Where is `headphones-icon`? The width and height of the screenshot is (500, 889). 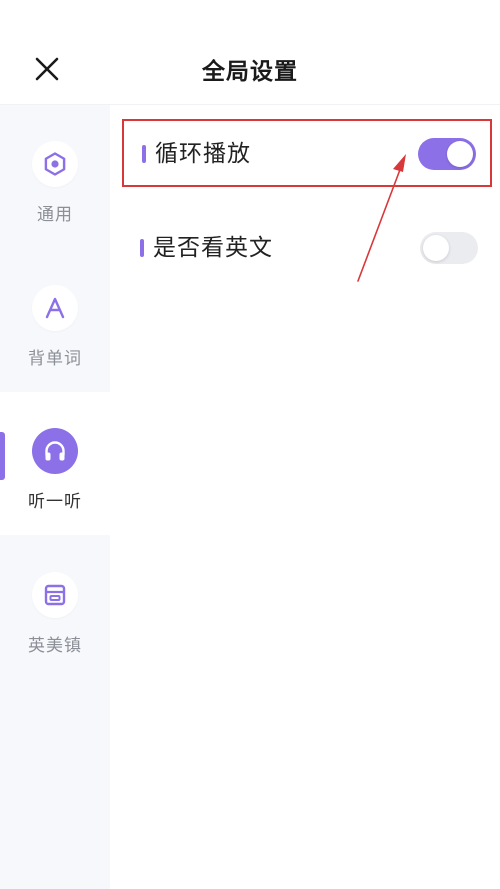
headphones-icon is located at coordinates (55, 451).